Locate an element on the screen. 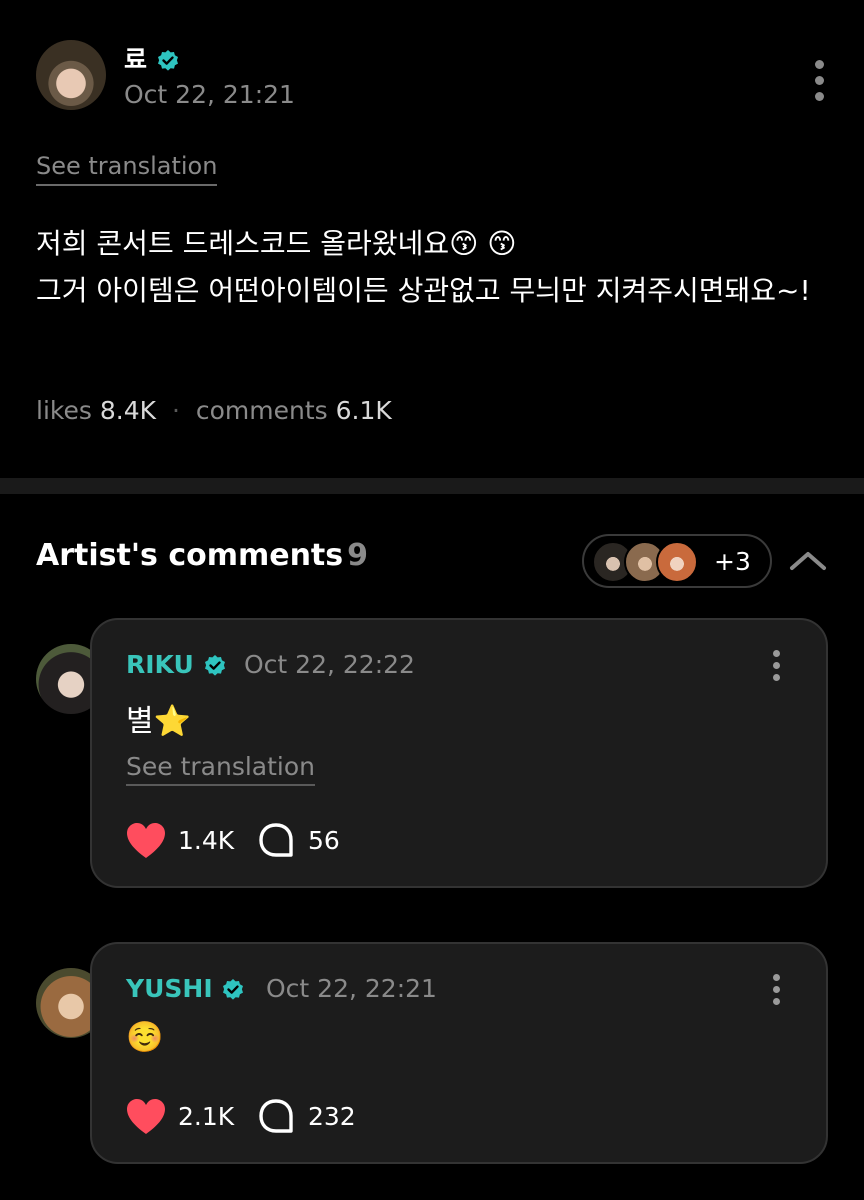  reply-count: 56 is located at coordinates (324, 840).